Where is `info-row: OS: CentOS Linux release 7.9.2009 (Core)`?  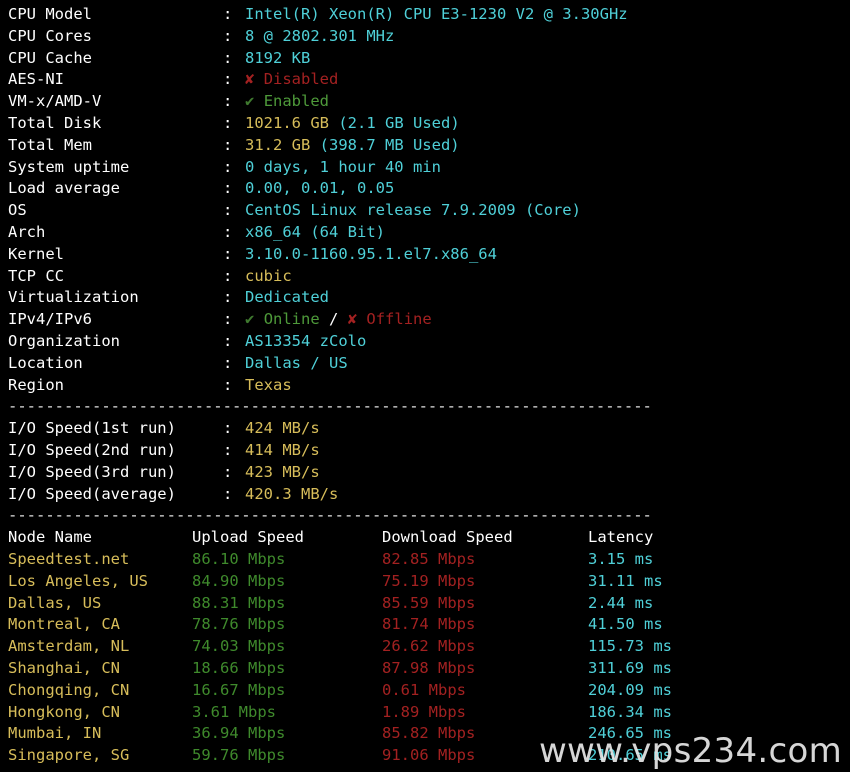
info-row: OS: CentOS Linux release 7.9.2009 (Core) is located at coordinates (429, 211).